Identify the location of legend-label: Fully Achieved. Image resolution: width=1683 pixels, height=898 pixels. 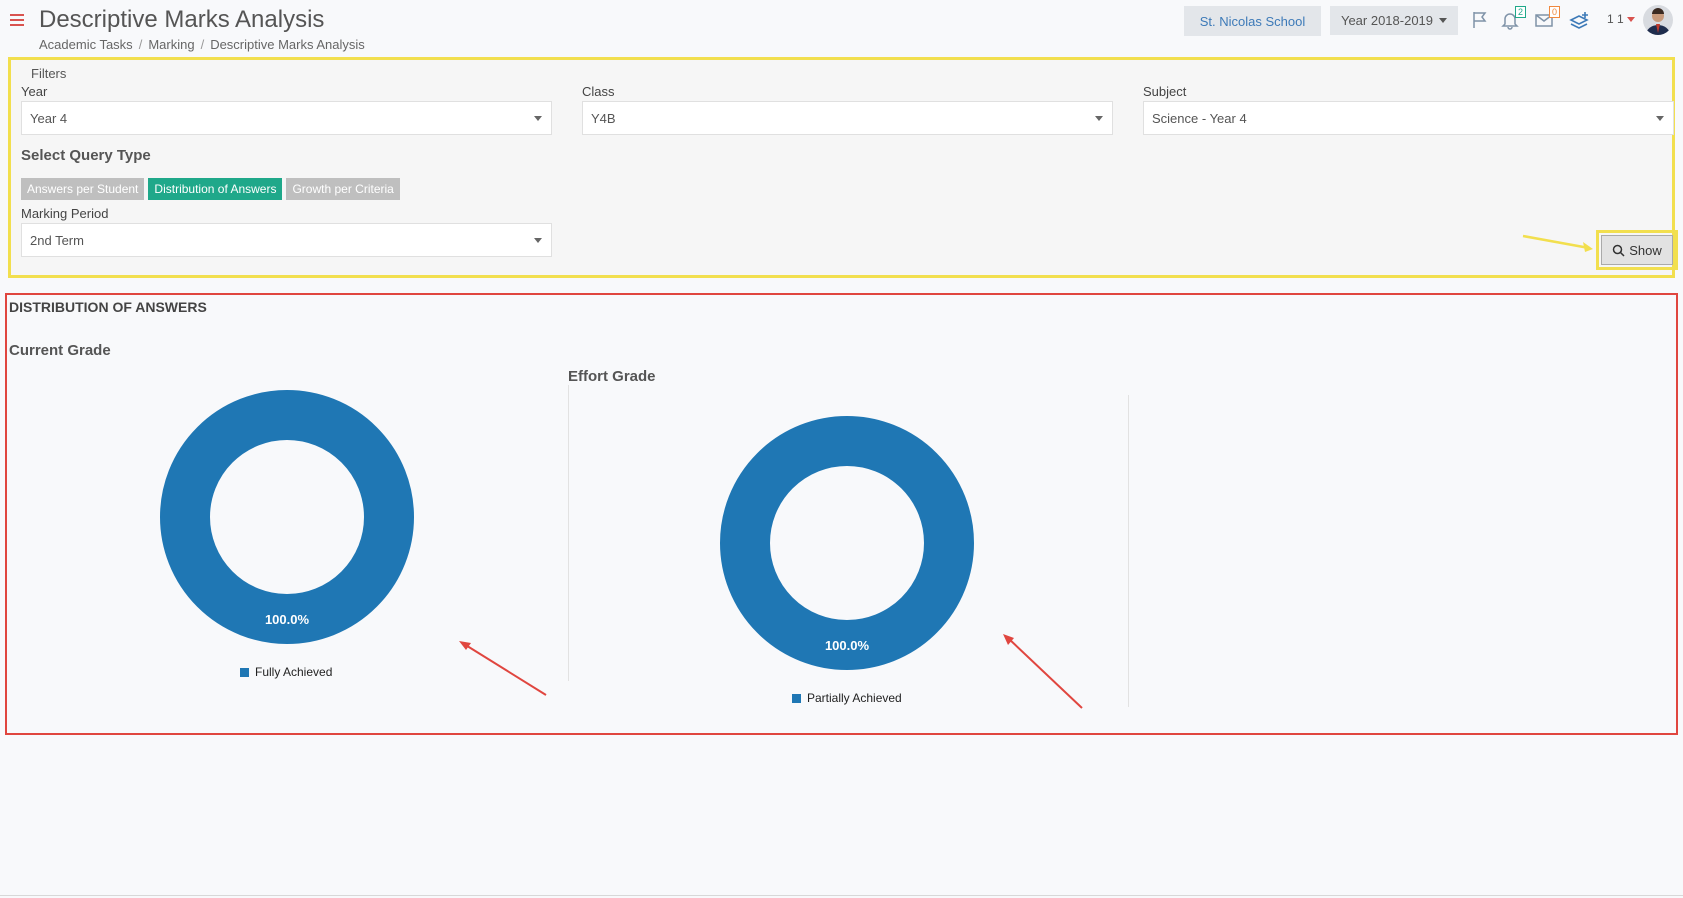
(294, 672).